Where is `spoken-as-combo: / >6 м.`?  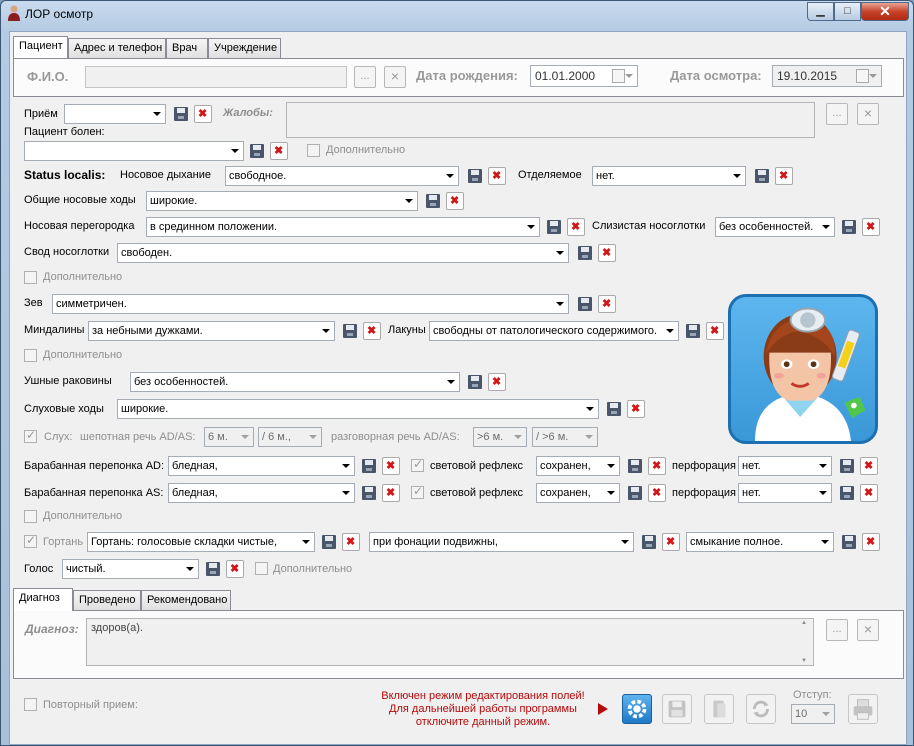
spoken-as-combo: / >6 м. is located at coordinates (565, 437).